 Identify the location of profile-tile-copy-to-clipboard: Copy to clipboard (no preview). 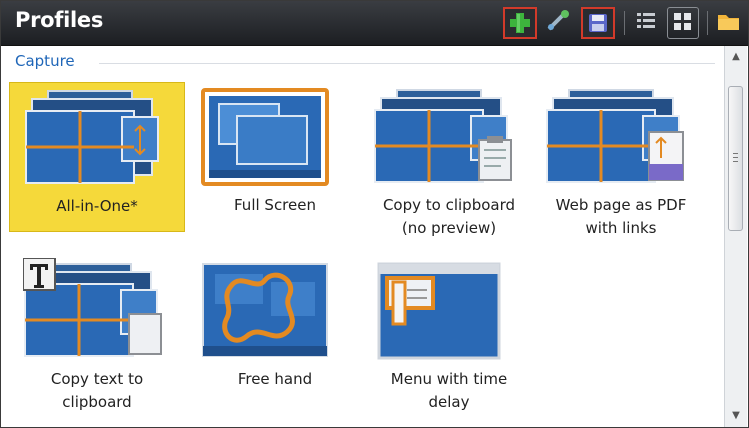
(449, 159).